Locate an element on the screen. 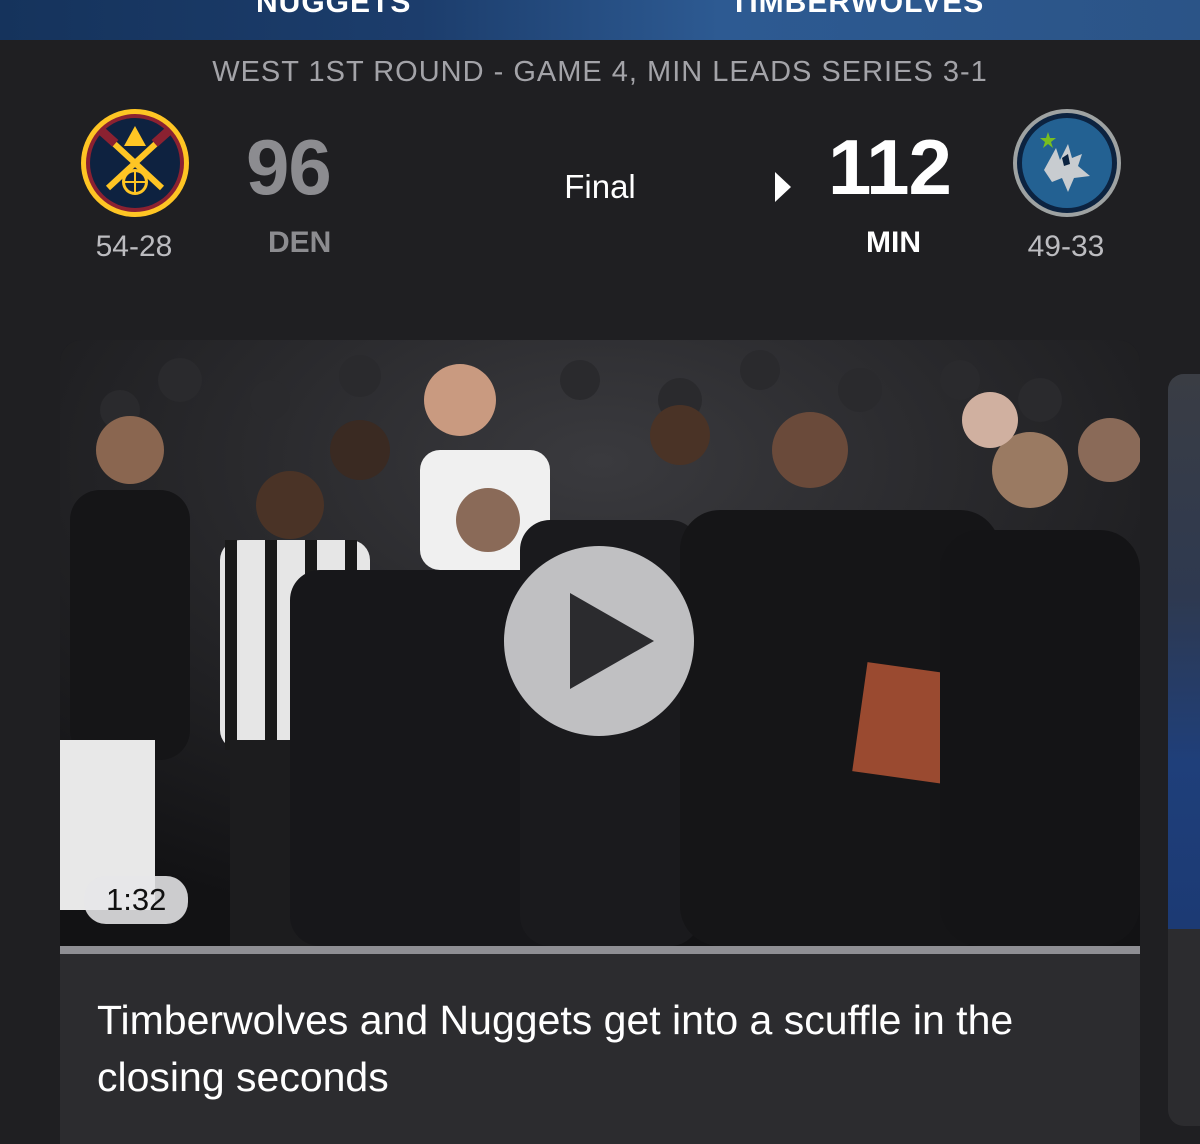 The image size is (1200, 1144). banner-home-team-name: TIMBERWOLVES is located at coordinates (857, 10).